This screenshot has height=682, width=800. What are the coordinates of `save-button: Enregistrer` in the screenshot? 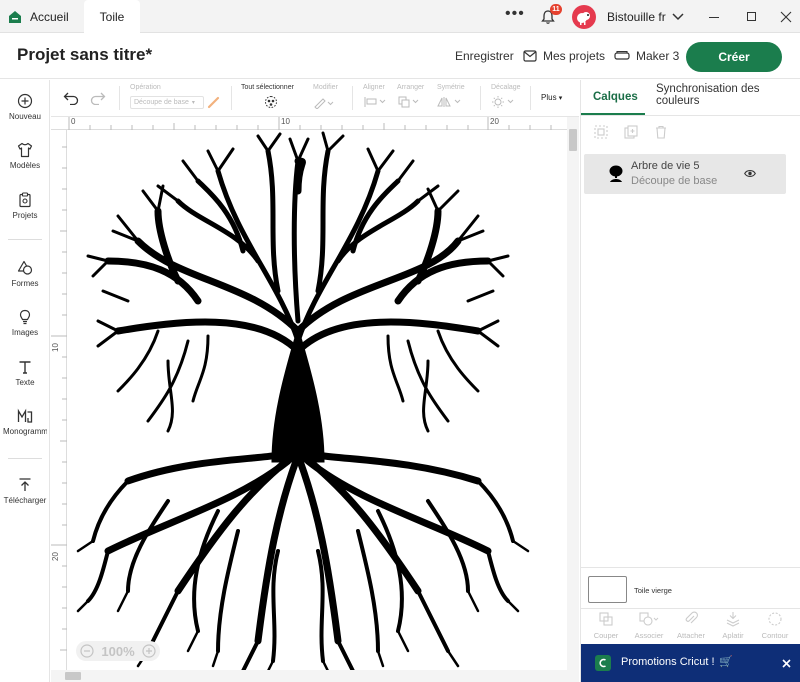 It's located at (484, 56).